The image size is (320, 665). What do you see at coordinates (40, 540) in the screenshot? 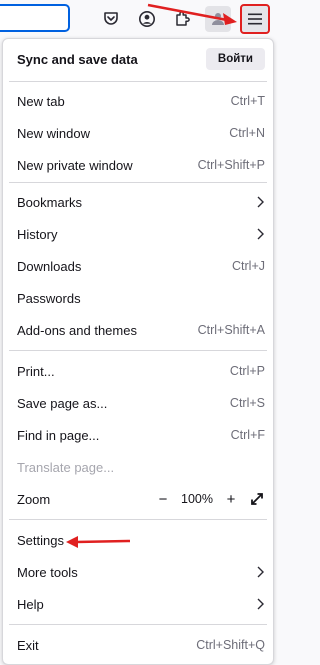
I see `menu-item-label: Settings` at bounding box center [40, 540].